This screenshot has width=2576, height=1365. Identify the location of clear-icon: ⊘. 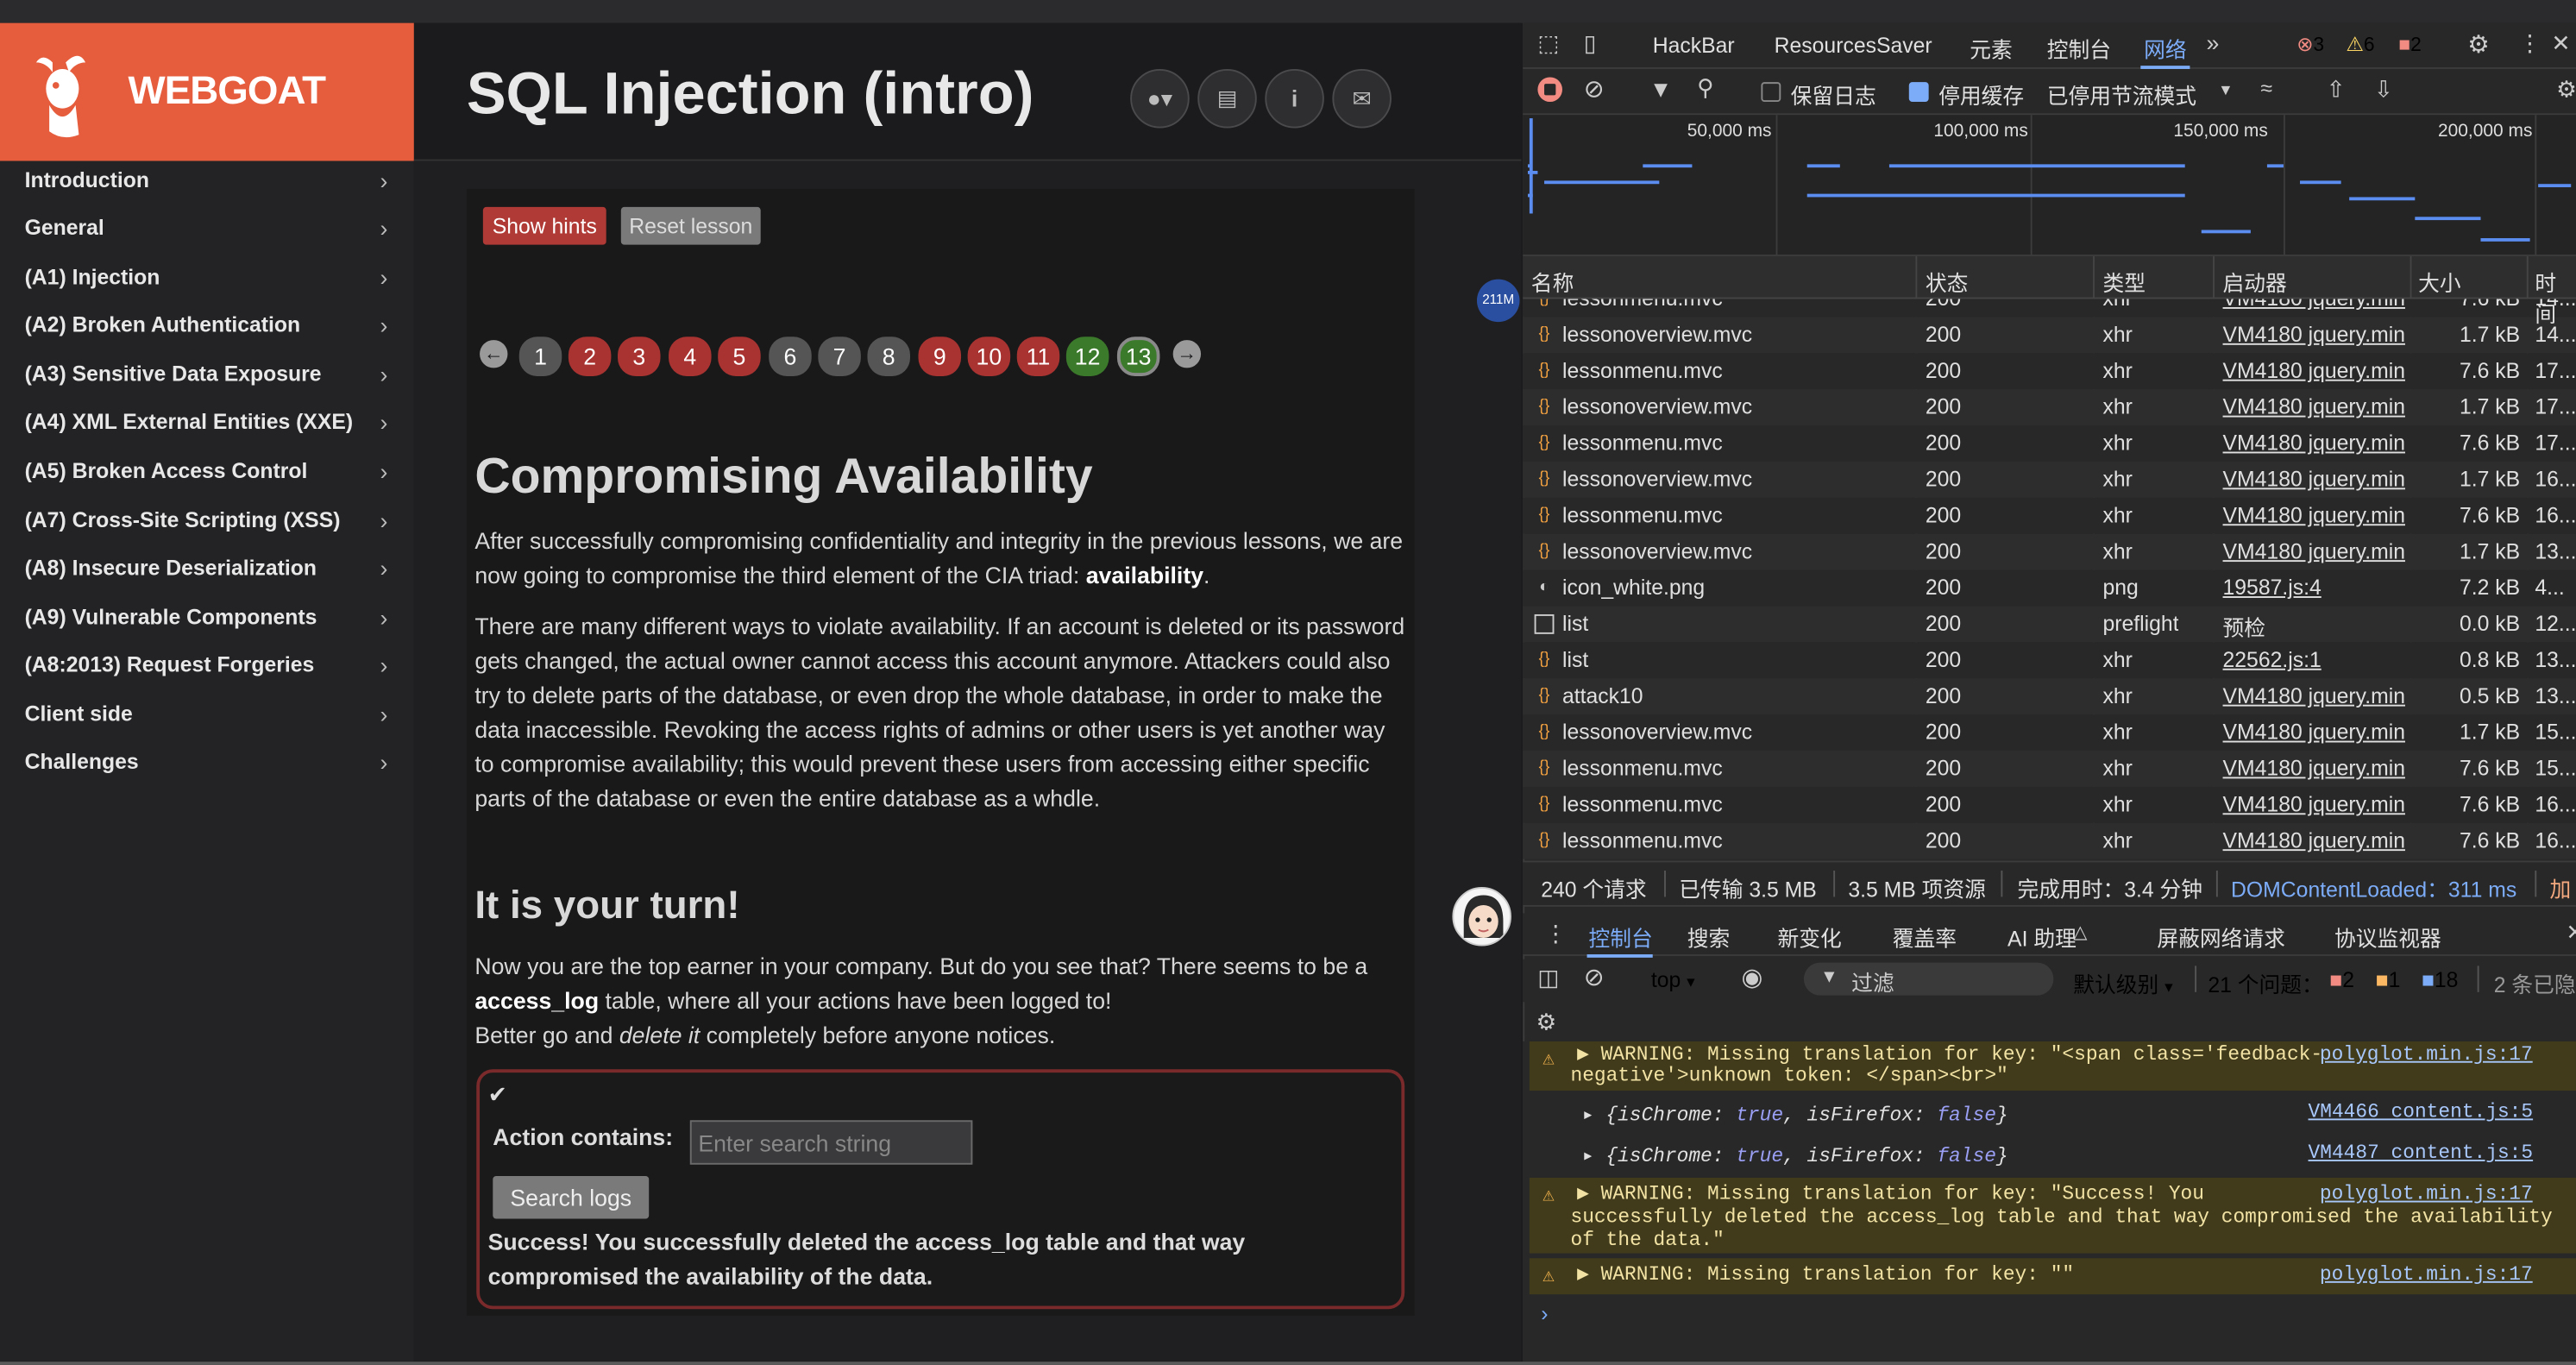
(1594, 89).